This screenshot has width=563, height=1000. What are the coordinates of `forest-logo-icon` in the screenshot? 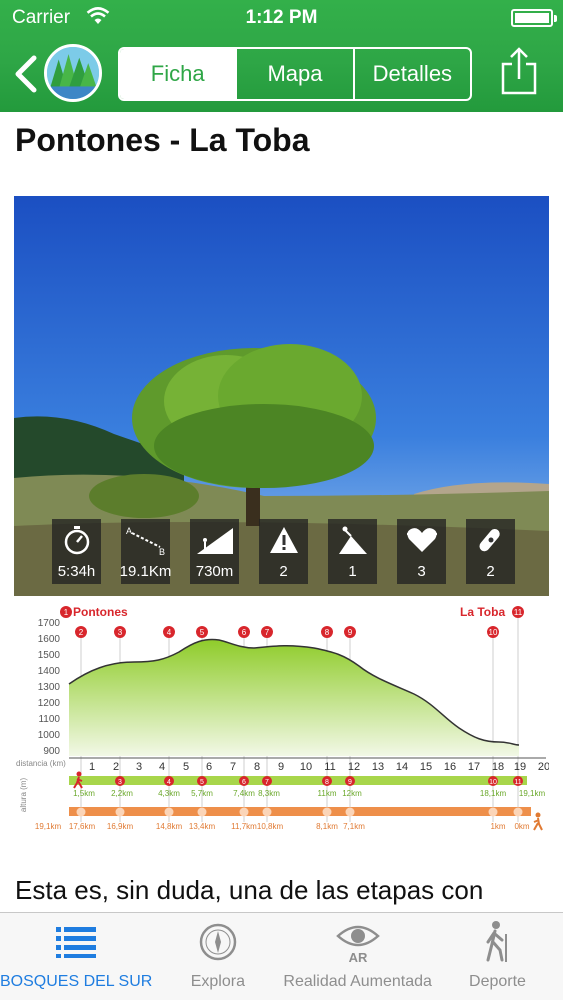 It's located at (73, 73).